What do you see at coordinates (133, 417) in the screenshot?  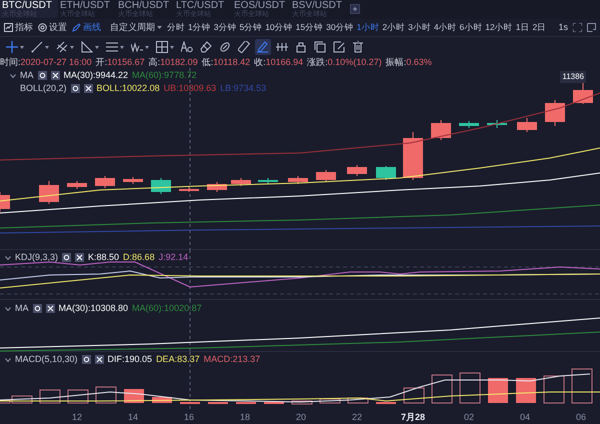 I see `axis-label: 14` at bounding box center [133, 417].